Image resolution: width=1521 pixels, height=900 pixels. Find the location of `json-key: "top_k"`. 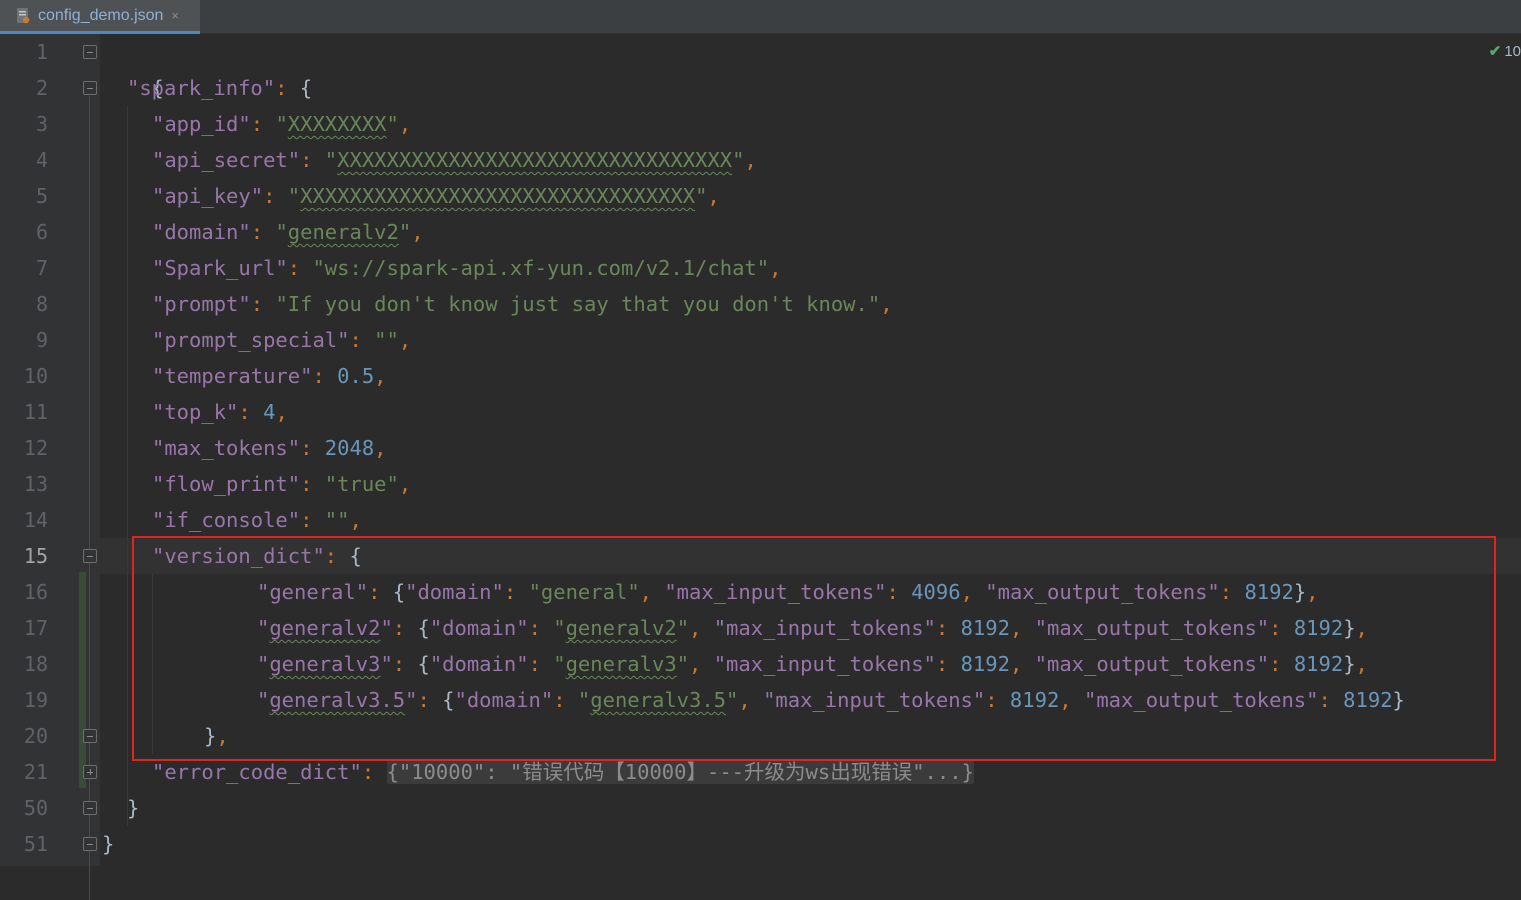

json-key: "top_k" is located at coordinates (195, 412).